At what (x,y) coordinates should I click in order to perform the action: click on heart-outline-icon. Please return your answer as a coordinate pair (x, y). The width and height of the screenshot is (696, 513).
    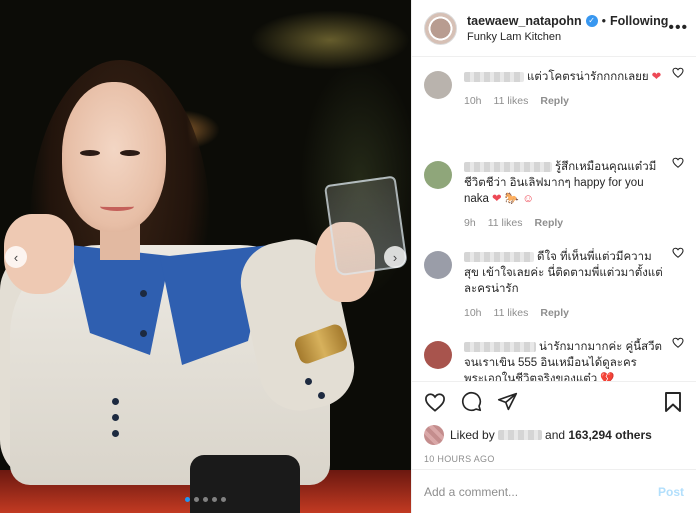
    Looking at the image, I should click on (435, 402).